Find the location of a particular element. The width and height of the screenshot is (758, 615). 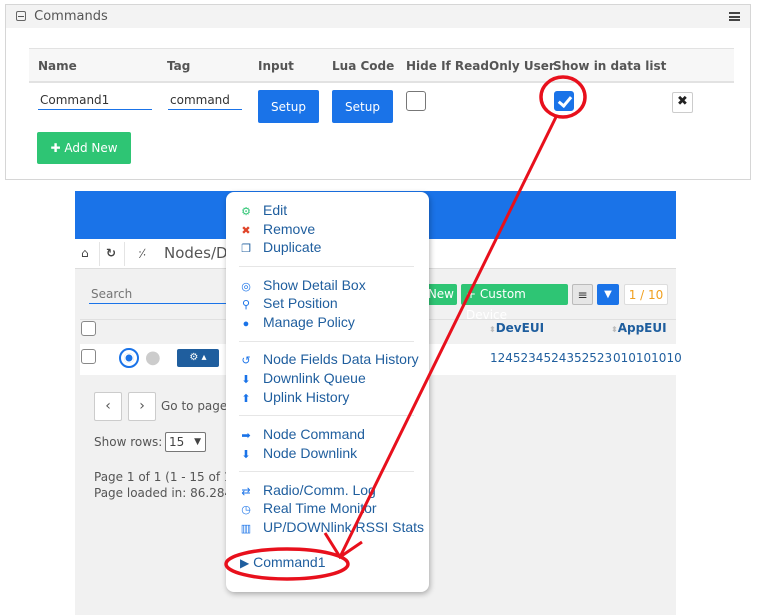

target-icon is located at coordinates (129, 358).